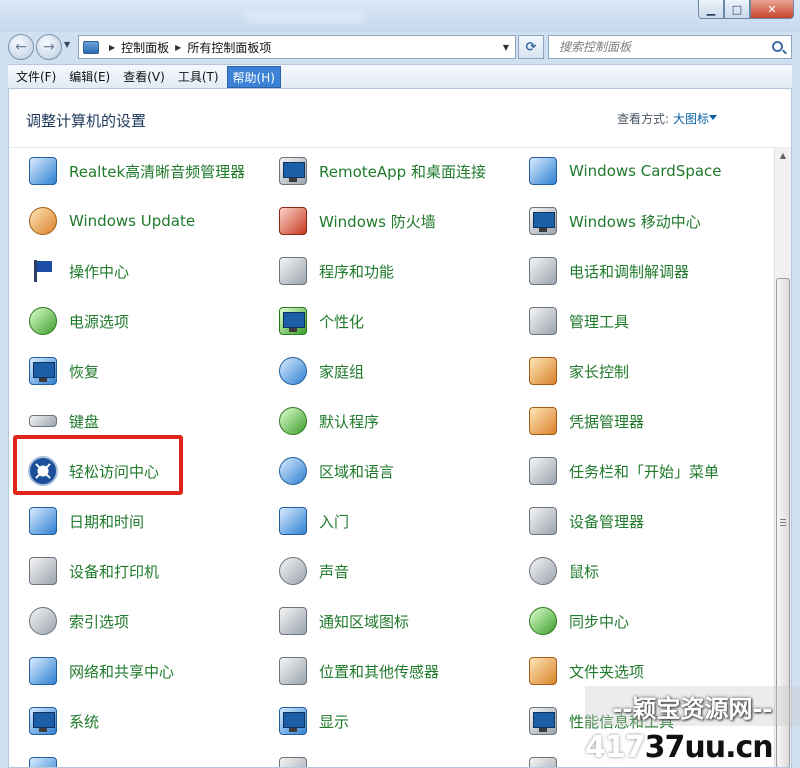  I want to click on mobility-center-icon, so click(543, 221).